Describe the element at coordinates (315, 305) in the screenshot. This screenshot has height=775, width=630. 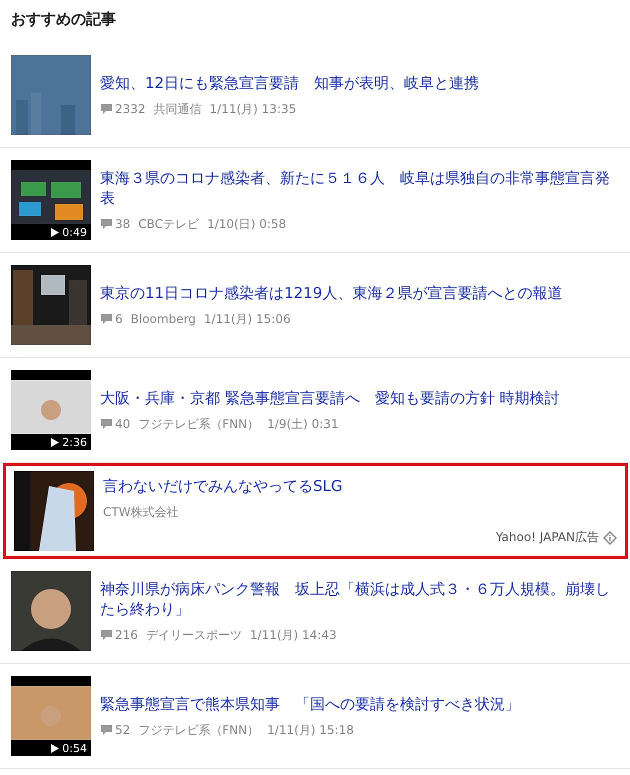
I see `article-row: 東京の11日コロナ感染者は1219人、東海２県が宣言要請へとの報道 6 Bloomberg 1/11(月) 15:06` at that location.